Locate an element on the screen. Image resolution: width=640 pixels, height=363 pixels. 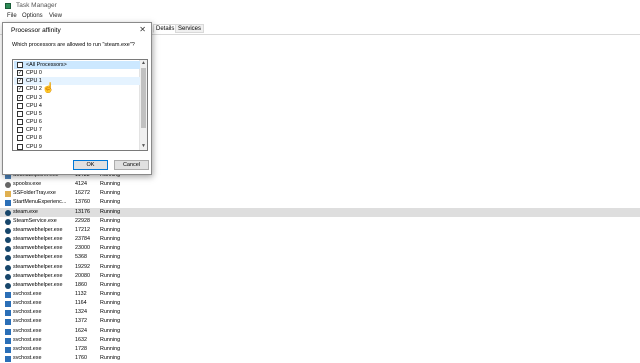
tab-services: Services is located at coordinates (190, 28).